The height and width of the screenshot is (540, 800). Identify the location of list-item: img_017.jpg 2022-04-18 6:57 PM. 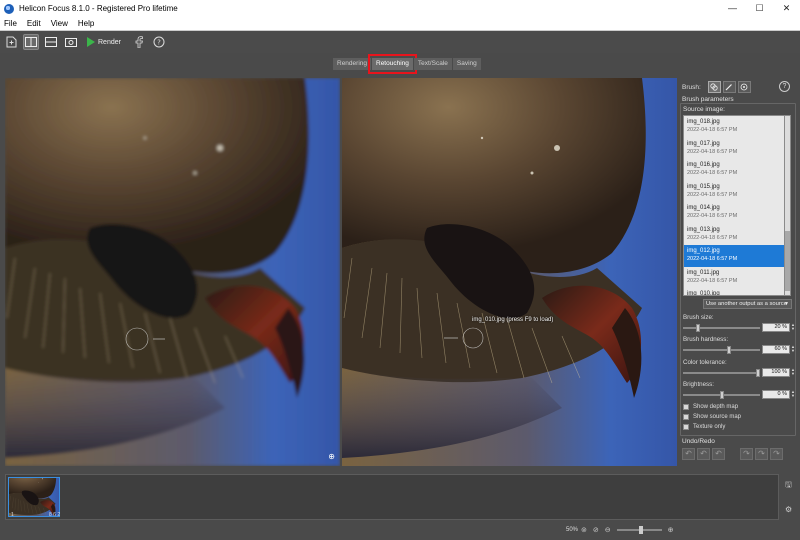
(734, 149).